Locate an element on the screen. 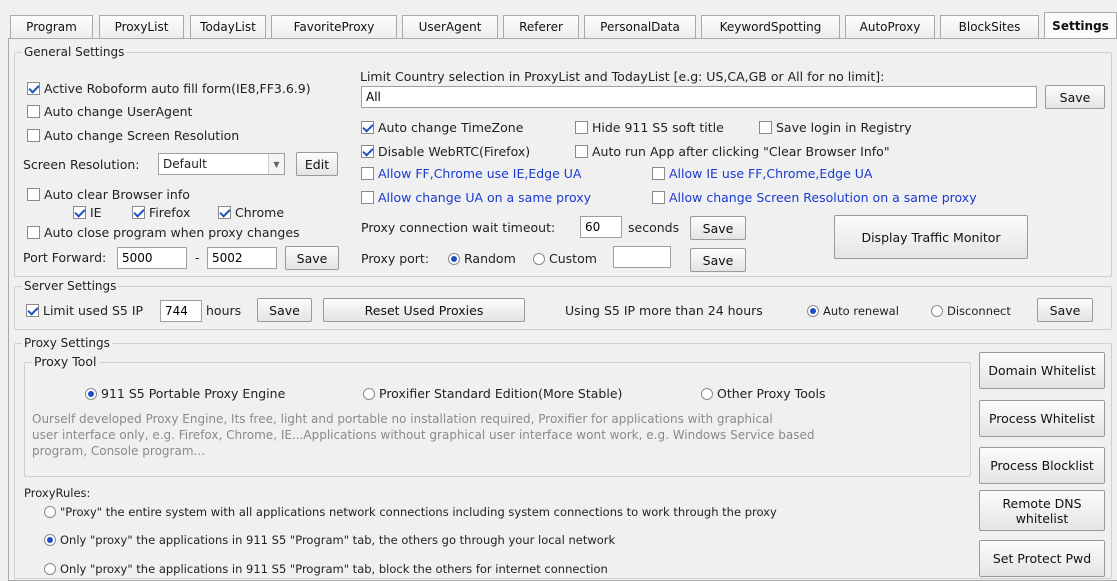 The width and height of the screenshot is (1117, 581). remote-dns-whitelist-button: Remote DNS whitelist is located at coordinates (1042, 510).